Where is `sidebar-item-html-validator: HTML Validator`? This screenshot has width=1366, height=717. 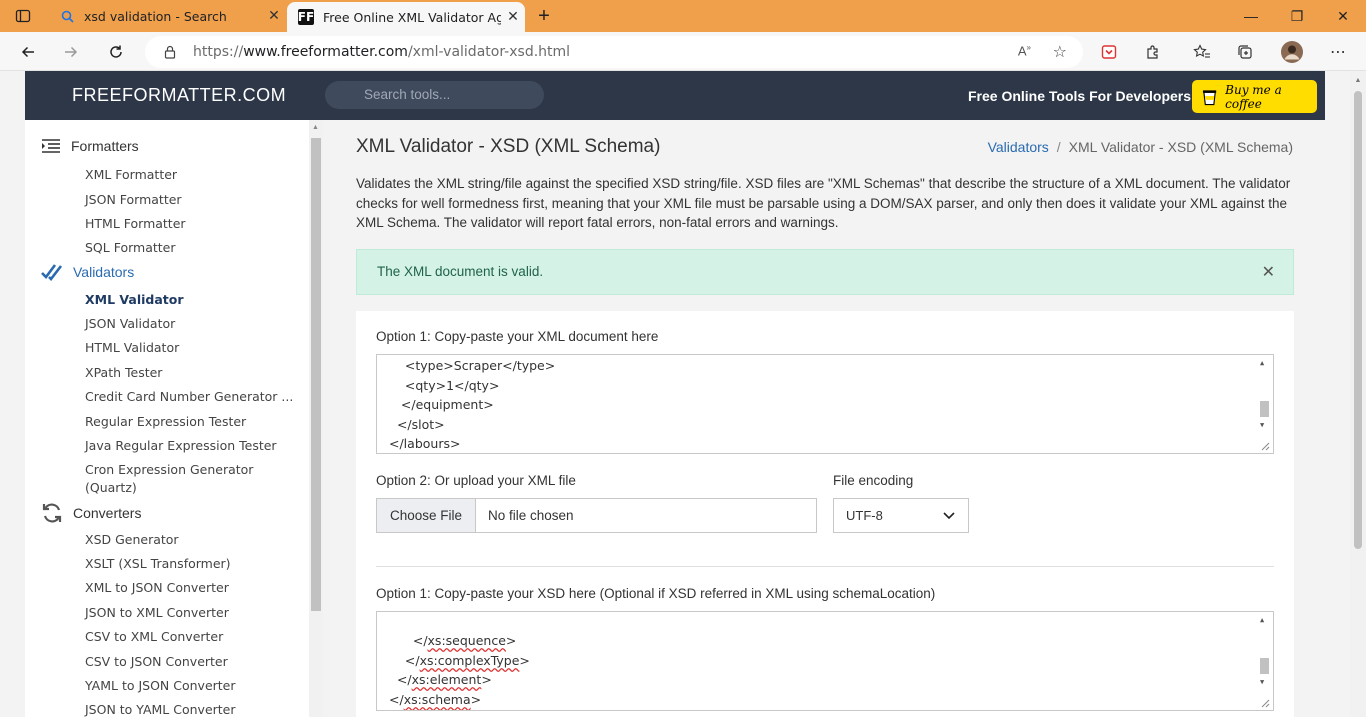
sidebar-item-html-validator: HTML Validator is located at coordinates (132, 347).